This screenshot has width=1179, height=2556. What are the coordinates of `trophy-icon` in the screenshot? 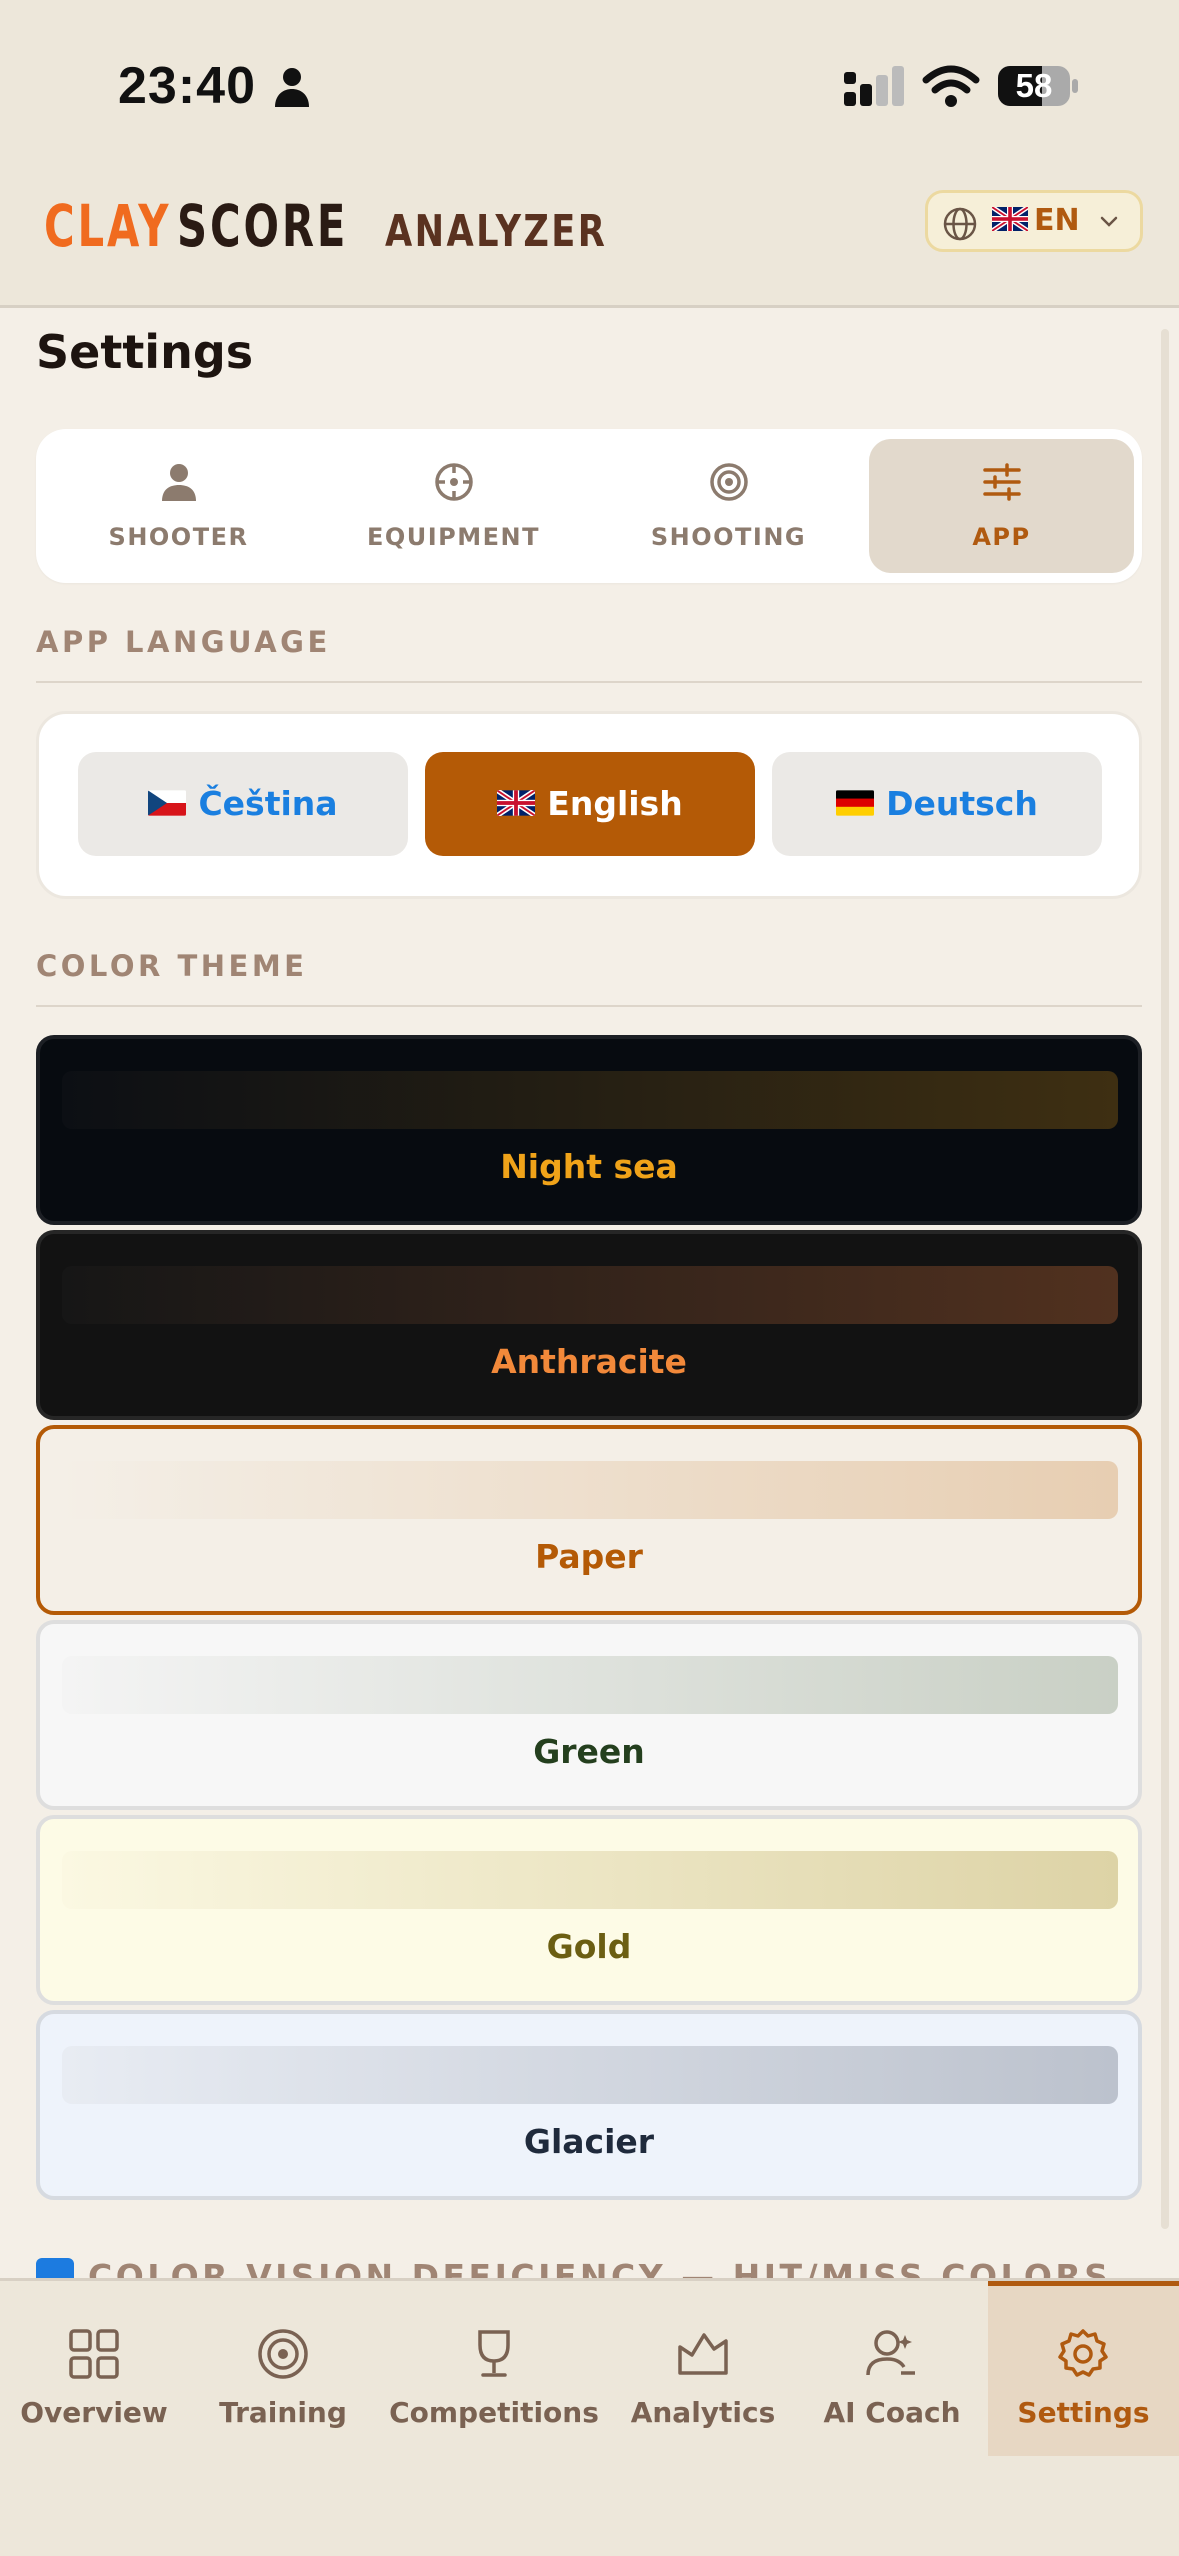 It's located at (494, 2353).